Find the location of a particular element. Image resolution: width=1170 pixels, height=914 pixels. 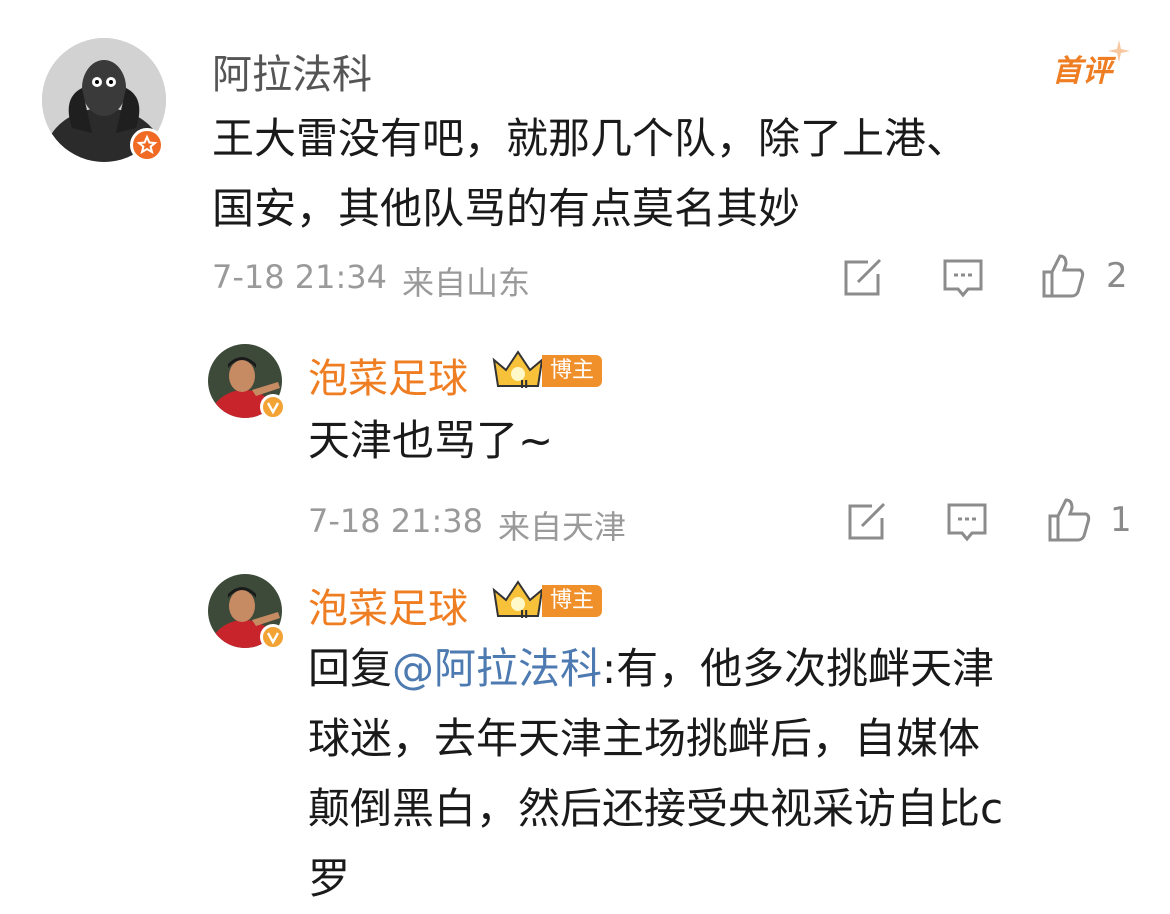

user-rank-badge-icon is located at coordinates (147, 145).